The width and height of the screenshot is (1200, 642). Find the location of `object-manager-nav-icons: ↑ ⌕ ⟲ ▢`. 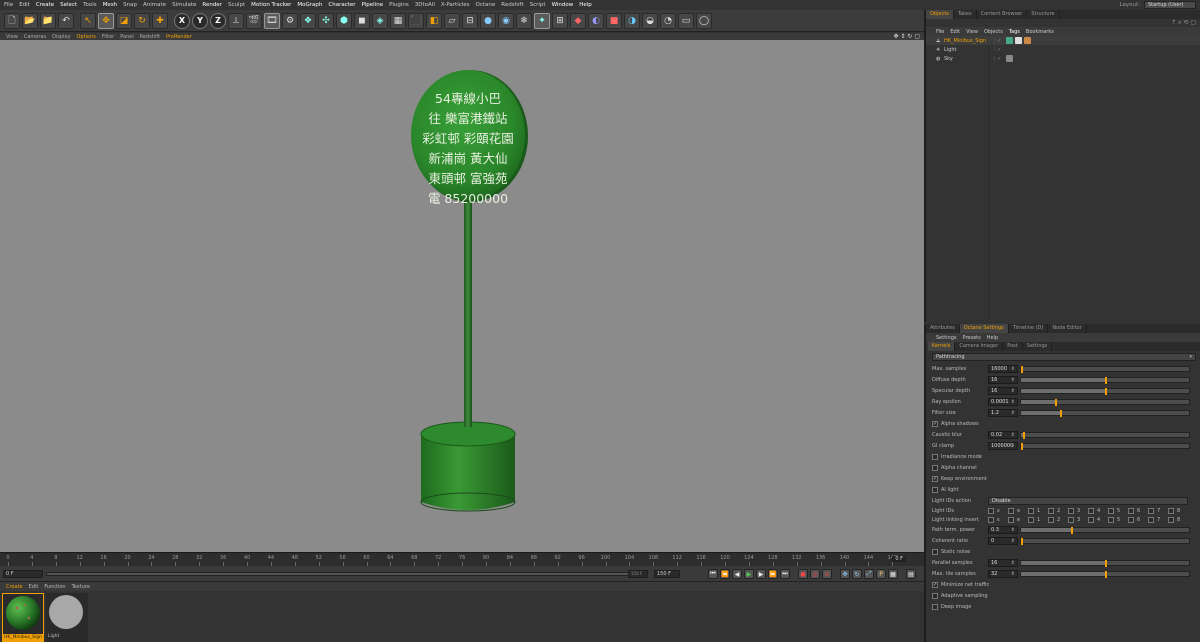

object-manager-nav-icons: ↑ ⌕ ⟲ ▢ is located at coordinates (1063, 23).